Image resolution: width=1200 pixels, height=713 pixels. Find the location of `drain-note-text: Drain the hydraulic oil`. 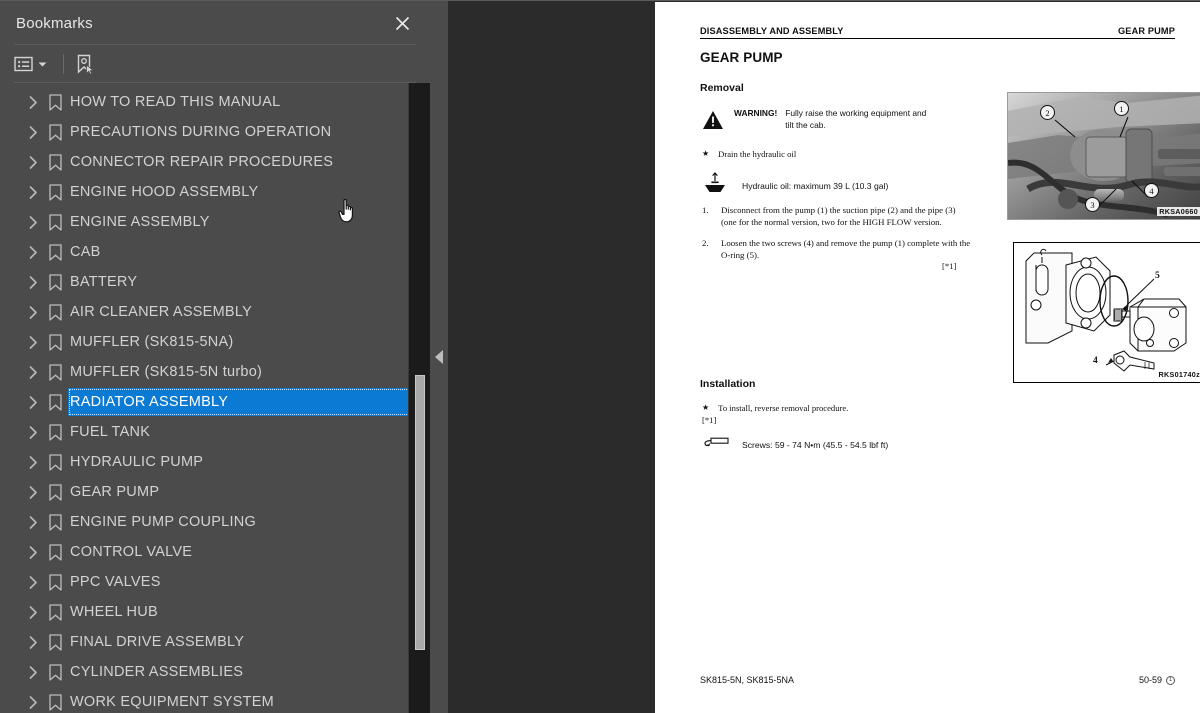

drain-note-text: Drain the hydraulic oil is located at coordinates (757, 154).